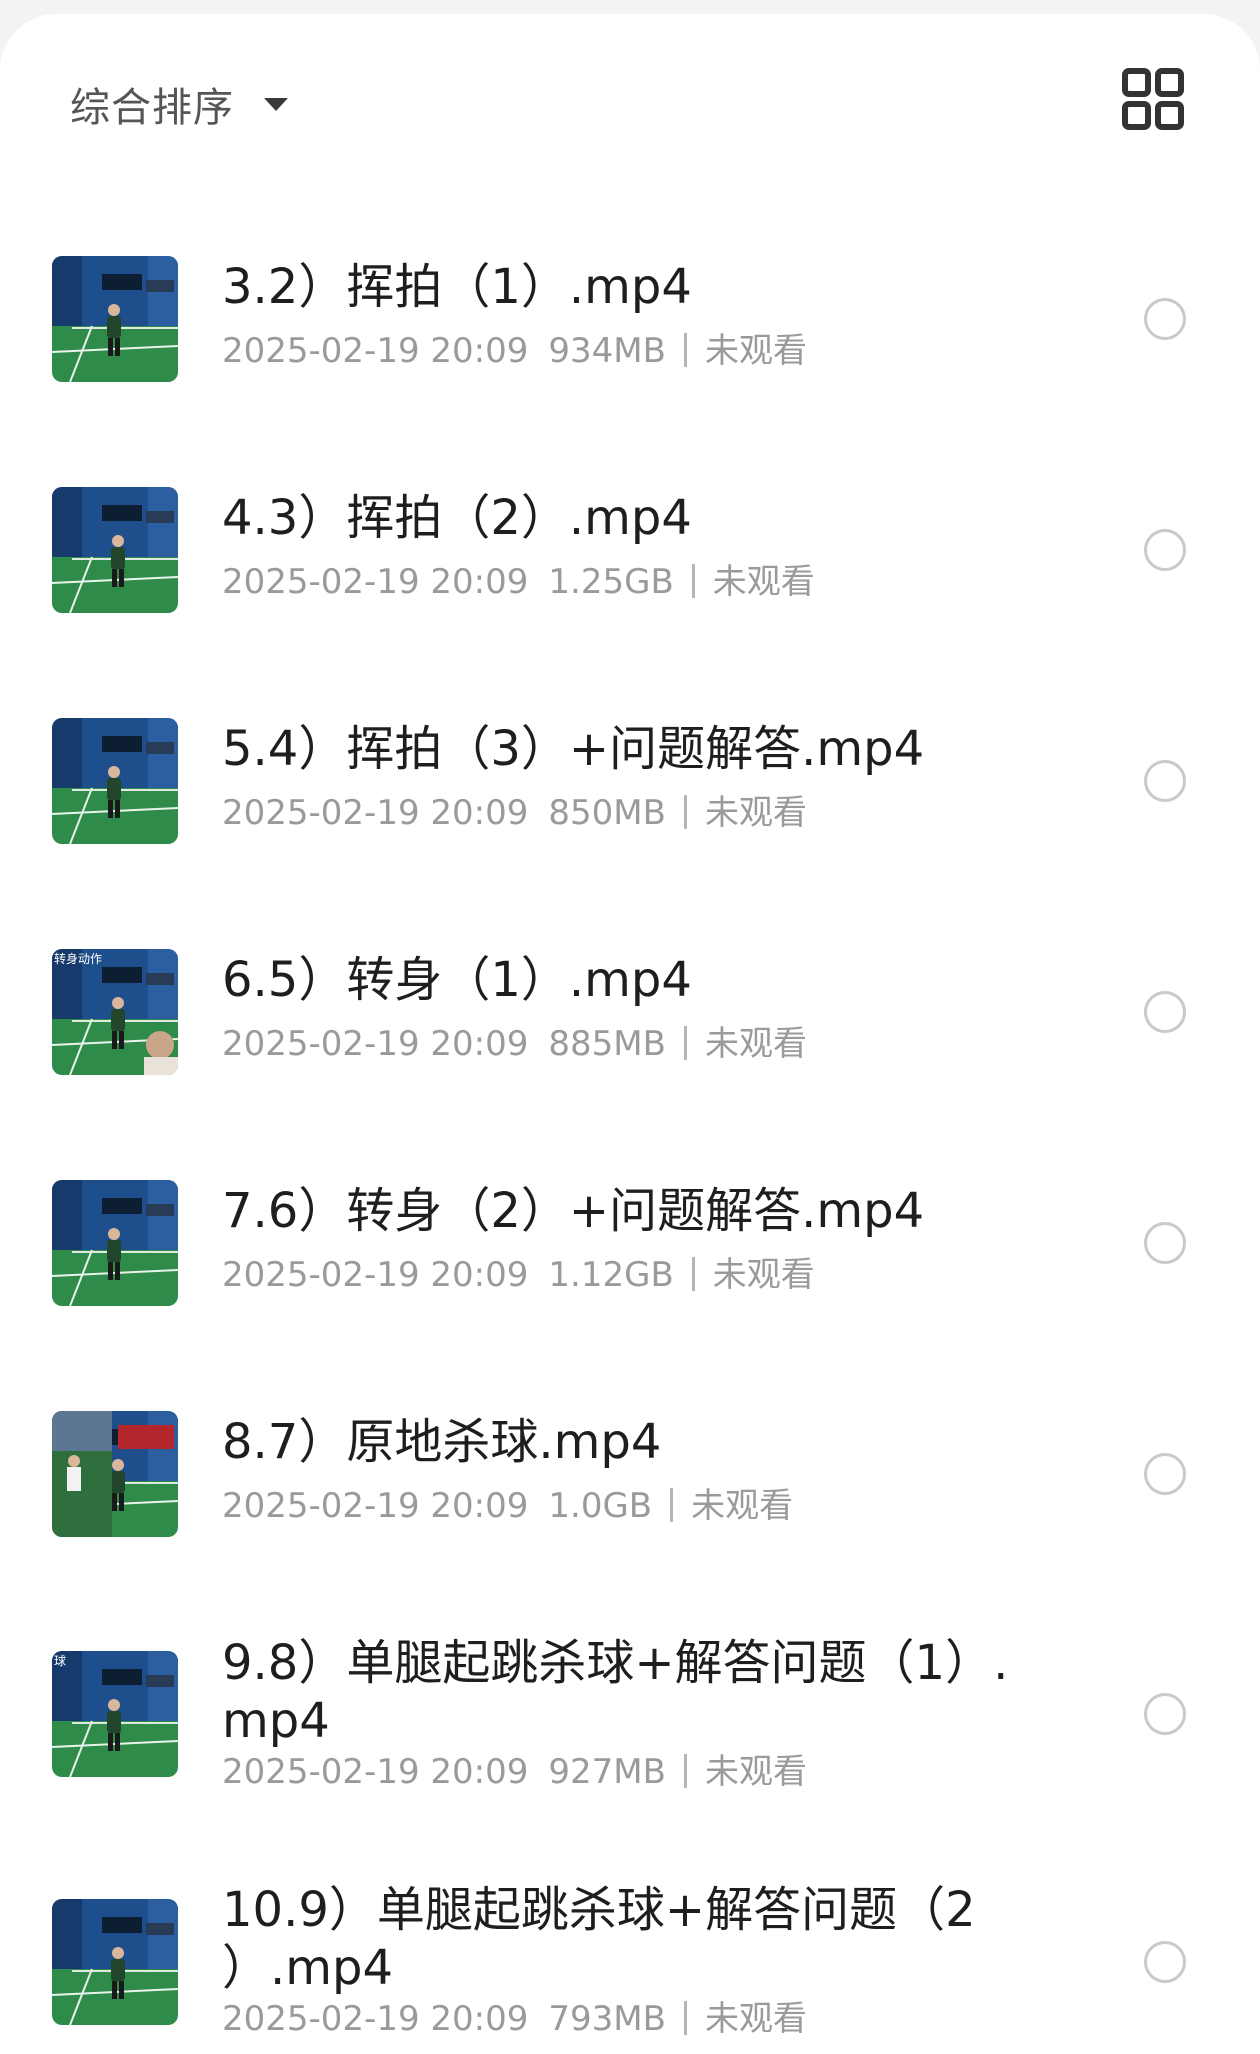 This screenshot has height=2054, width=1260. Describe the element at coordinates (607, 1772) in the screenshot. I see `video-size: 927MB` at that location.